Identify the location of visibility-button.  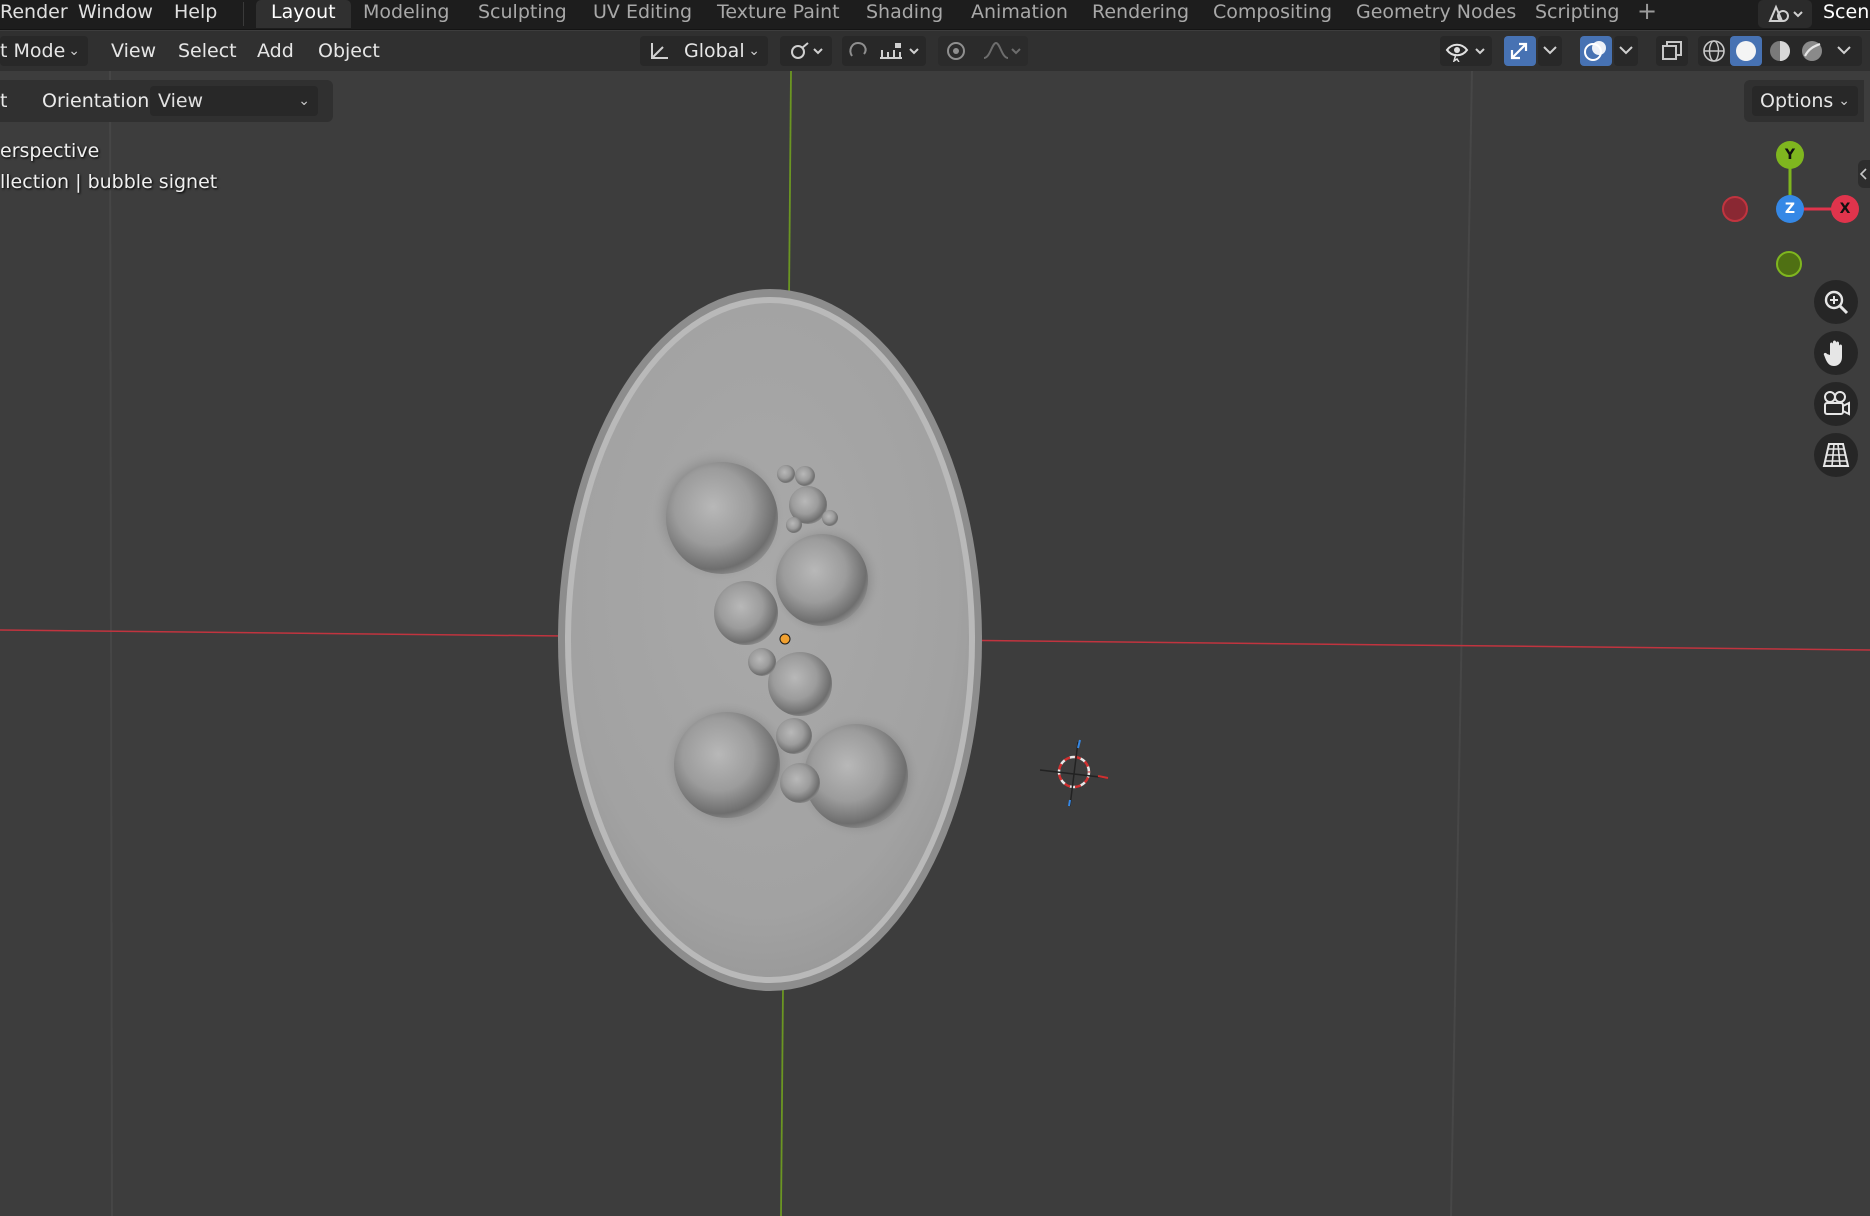
(1466, 51).